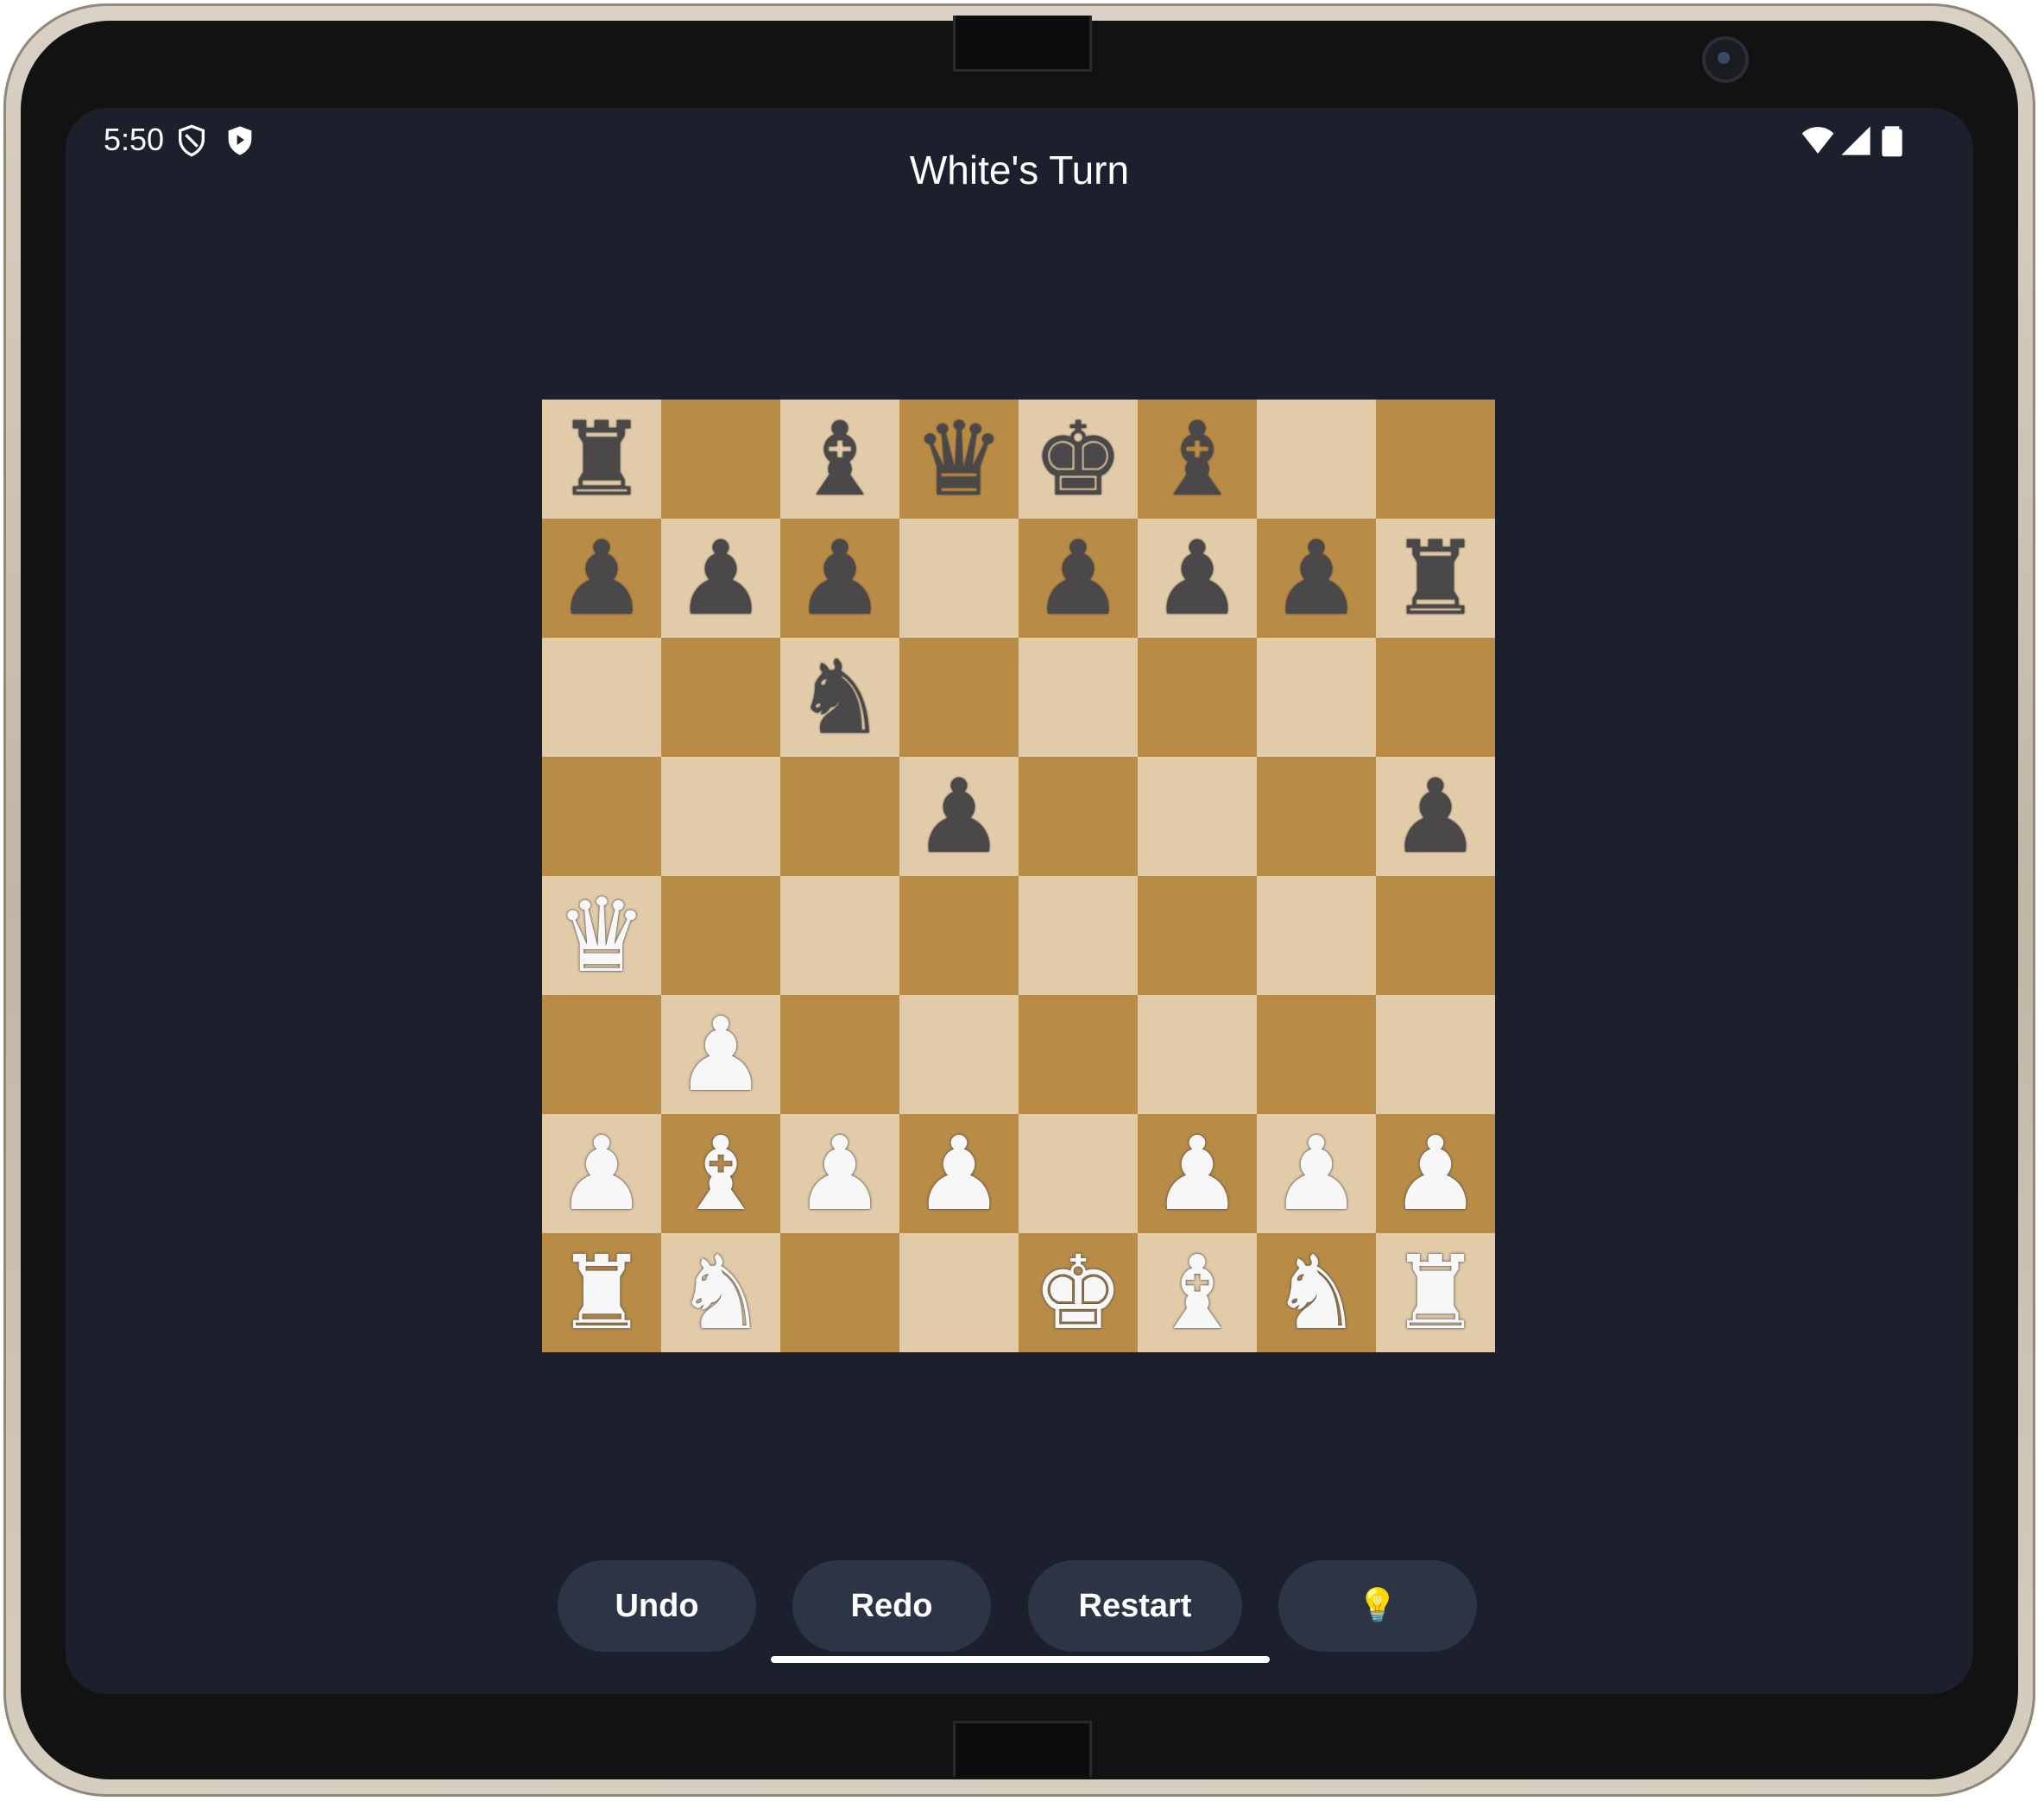 The height and width of the screenshot is (1801, 2044). Describe the element at coordinates (891, 1606) in the screenshot. I see `redo-button: Redo` at that location.